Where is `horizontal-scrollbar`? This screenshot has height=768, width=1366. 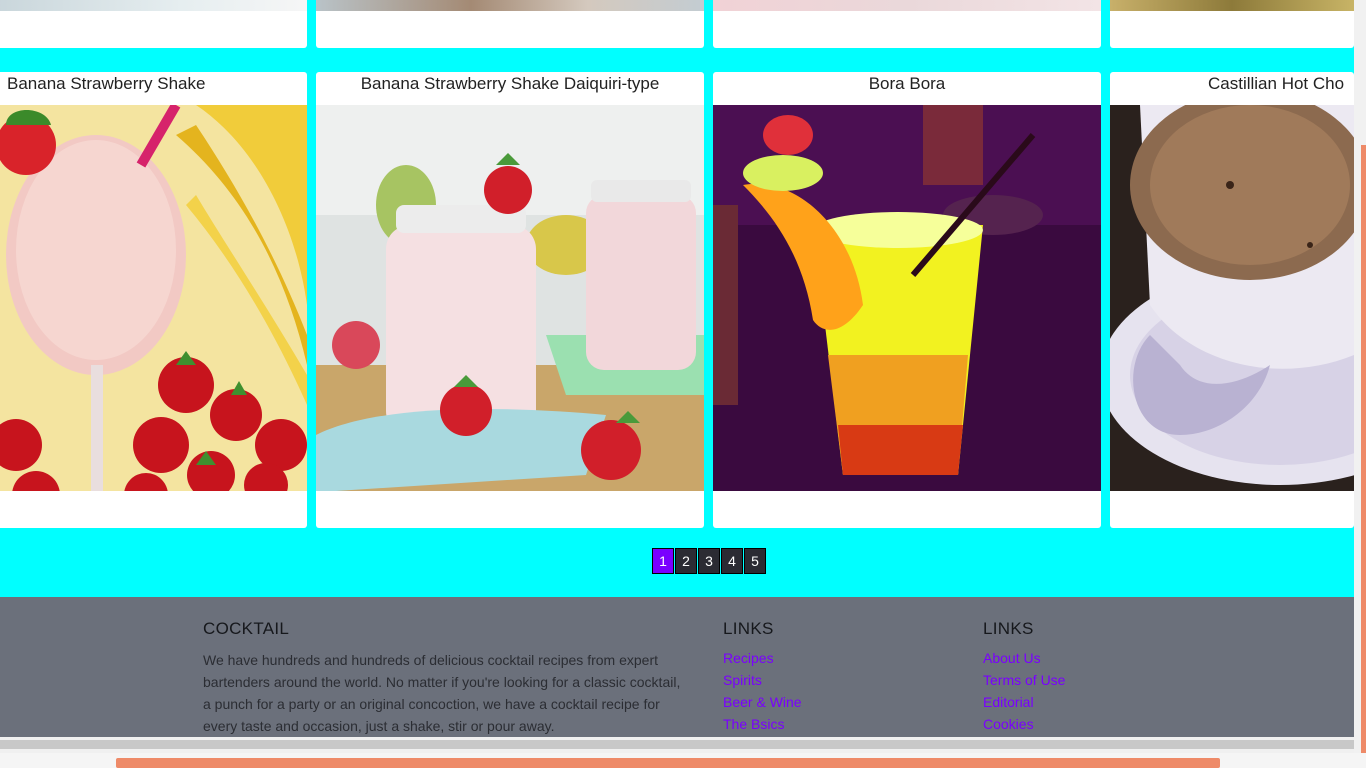 horizontal-scrollbar is located at coordinates (677, 745).